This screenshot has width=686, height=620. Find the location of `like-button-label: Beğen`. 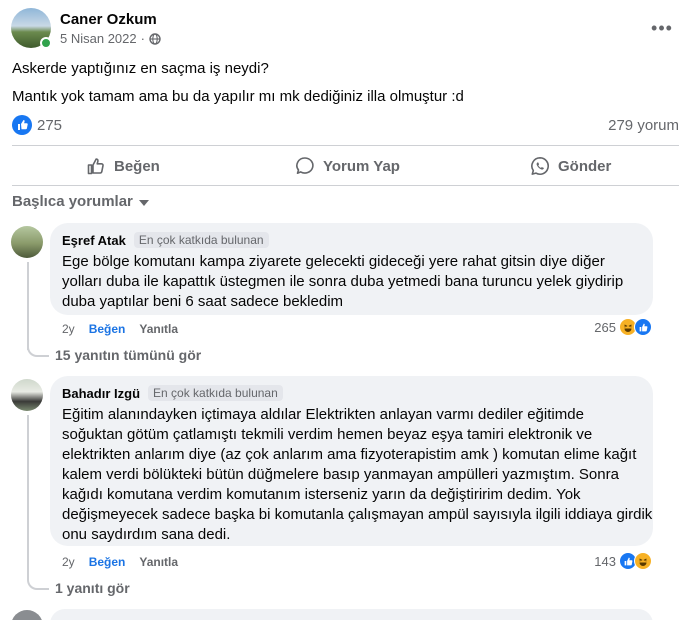

like-button-label: Beğen is located at coordinates (137, 166).